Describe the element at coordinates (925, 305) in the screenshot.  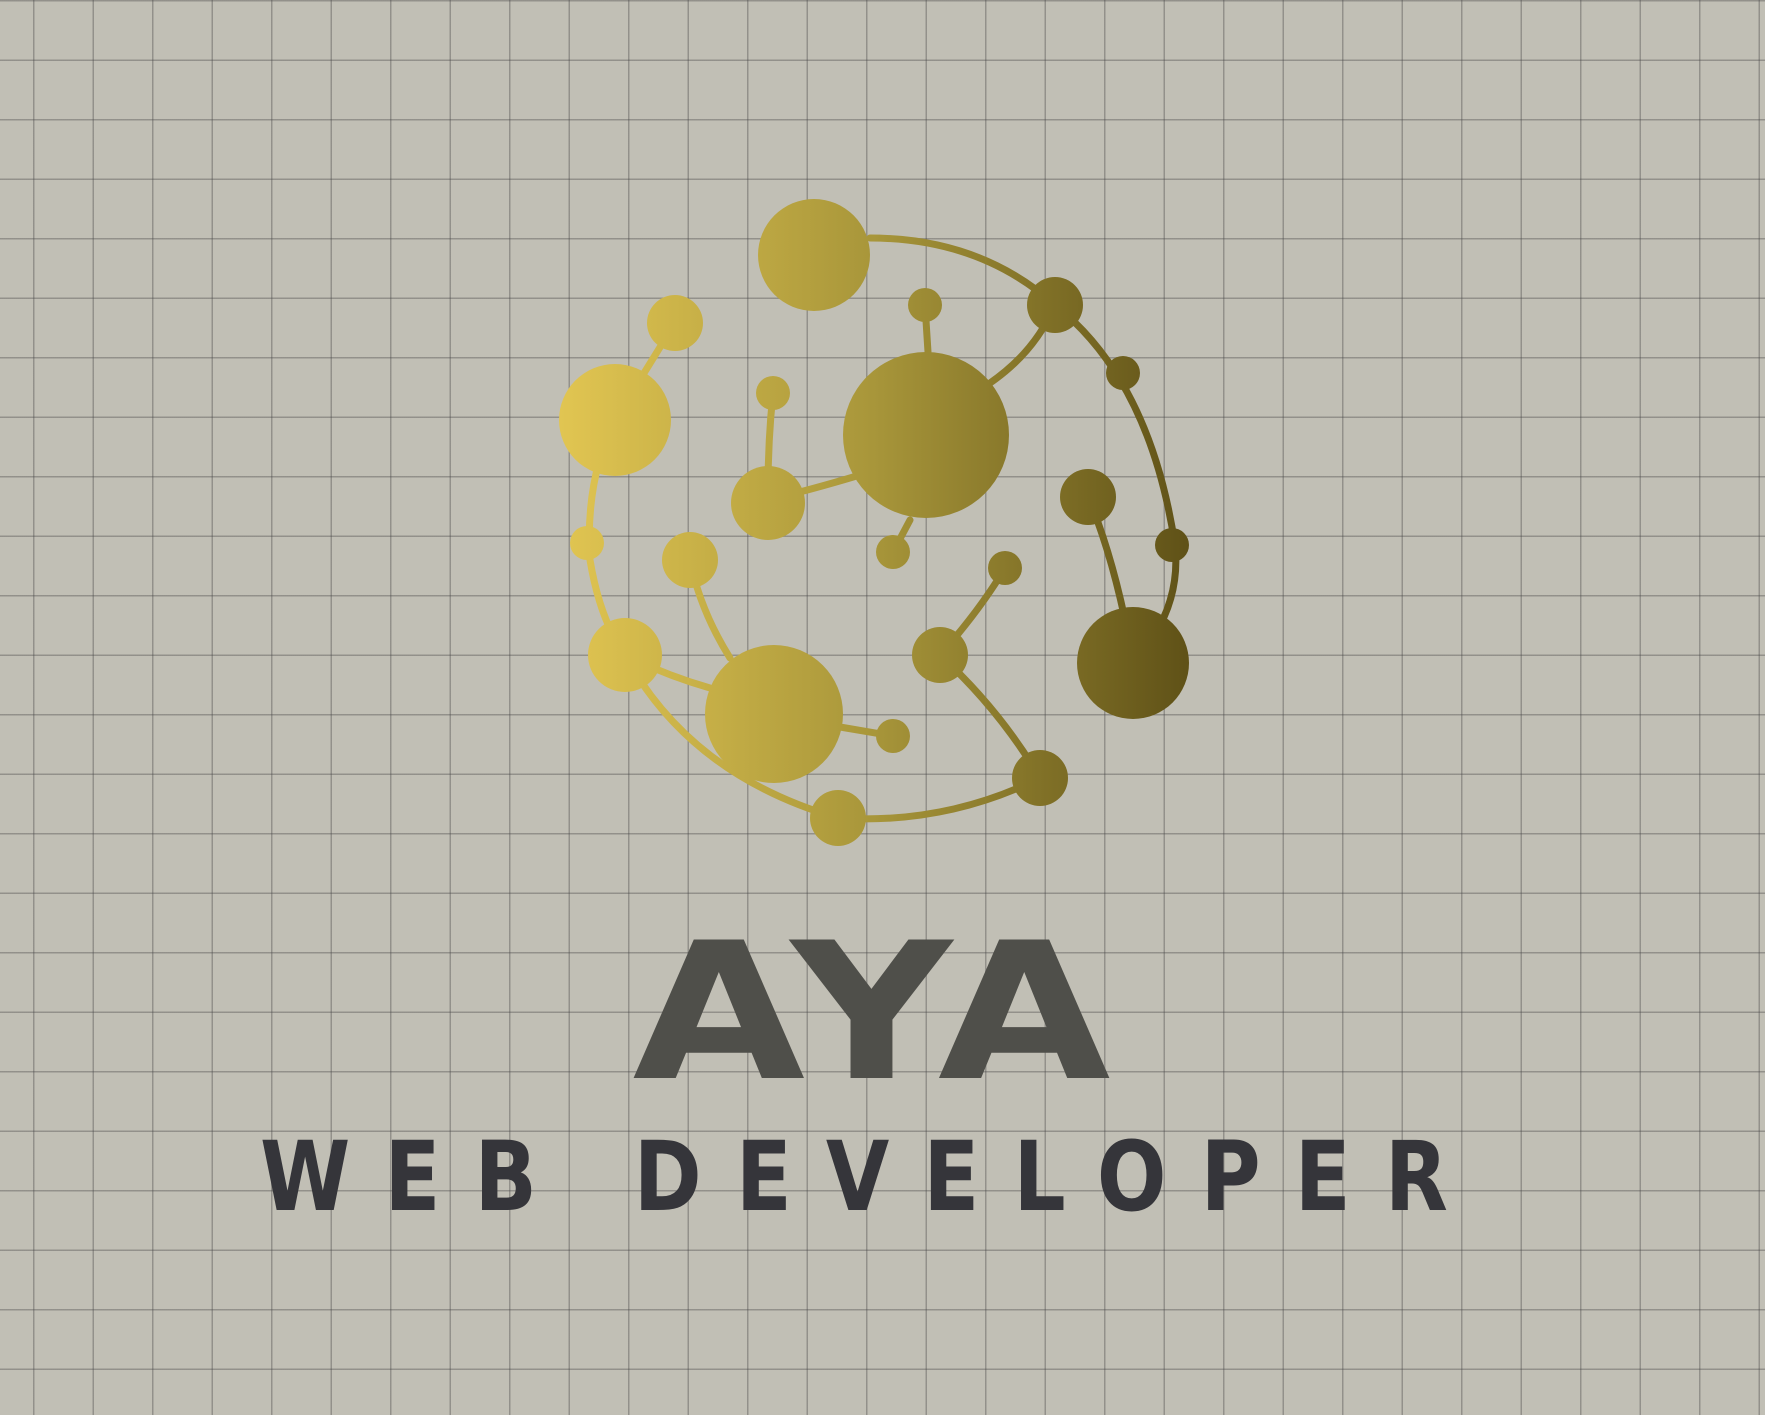
I see `node-center-tiny-top` at that location.